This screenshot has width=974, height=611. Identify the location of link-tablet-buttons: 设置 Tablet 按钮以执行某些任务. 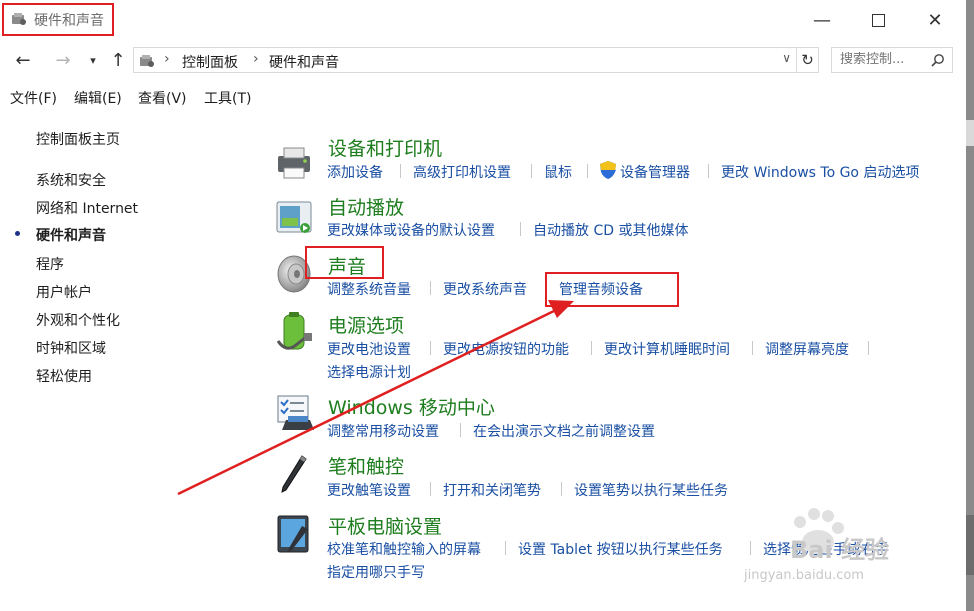
(620, 549).